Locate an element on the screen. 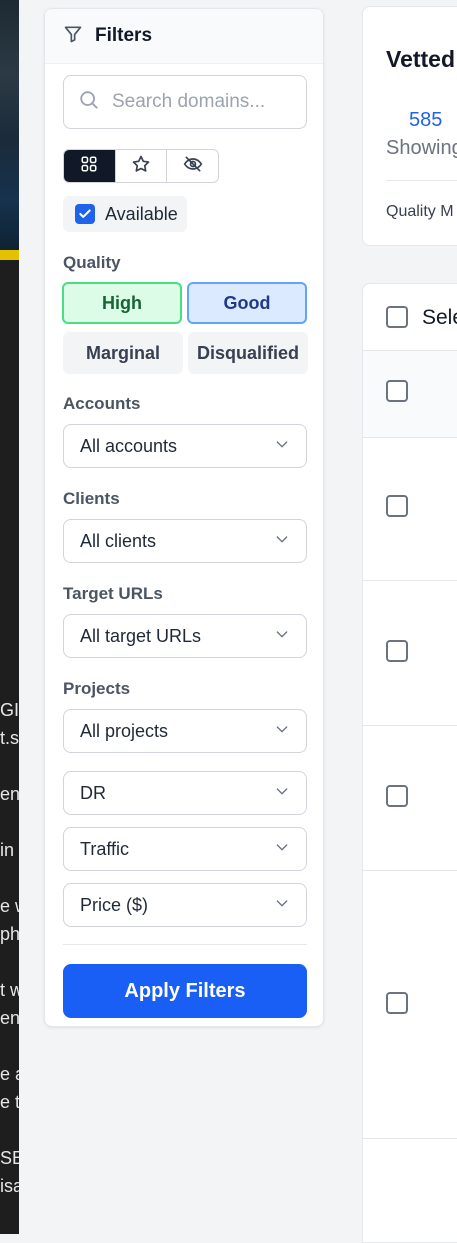 Image resolution: width=457 pixels, height=1243 pixels. target-urls-select: All target URLs is located at coordinates (185, 636).